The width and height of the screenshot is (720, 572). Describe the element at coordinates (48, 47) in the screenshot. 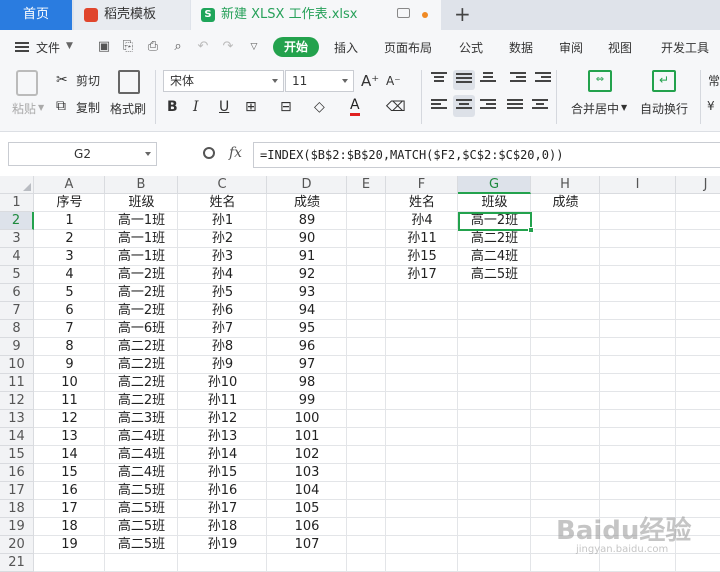

I see `menu-file: 文件` at that location.